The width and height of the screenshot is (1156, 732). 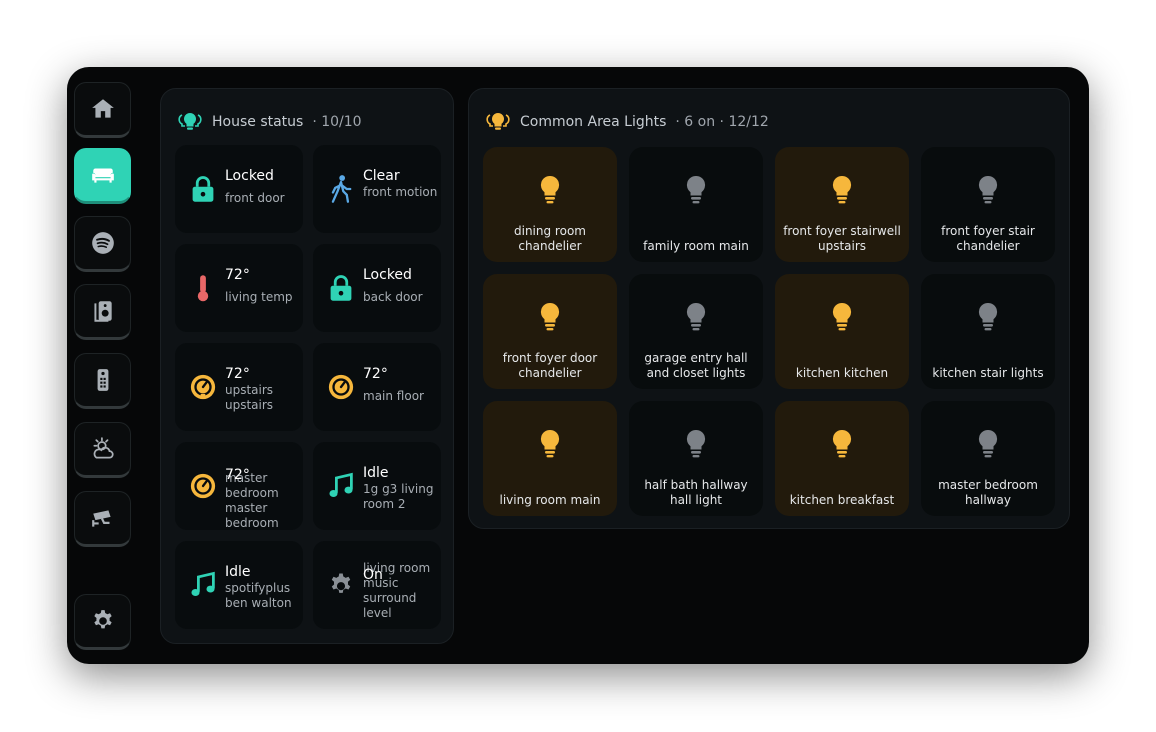 What do you see at coordinates (988, 373) in the screenshot?
I see `light-name: kitchen stair lights` at bounding box center [988, 373].